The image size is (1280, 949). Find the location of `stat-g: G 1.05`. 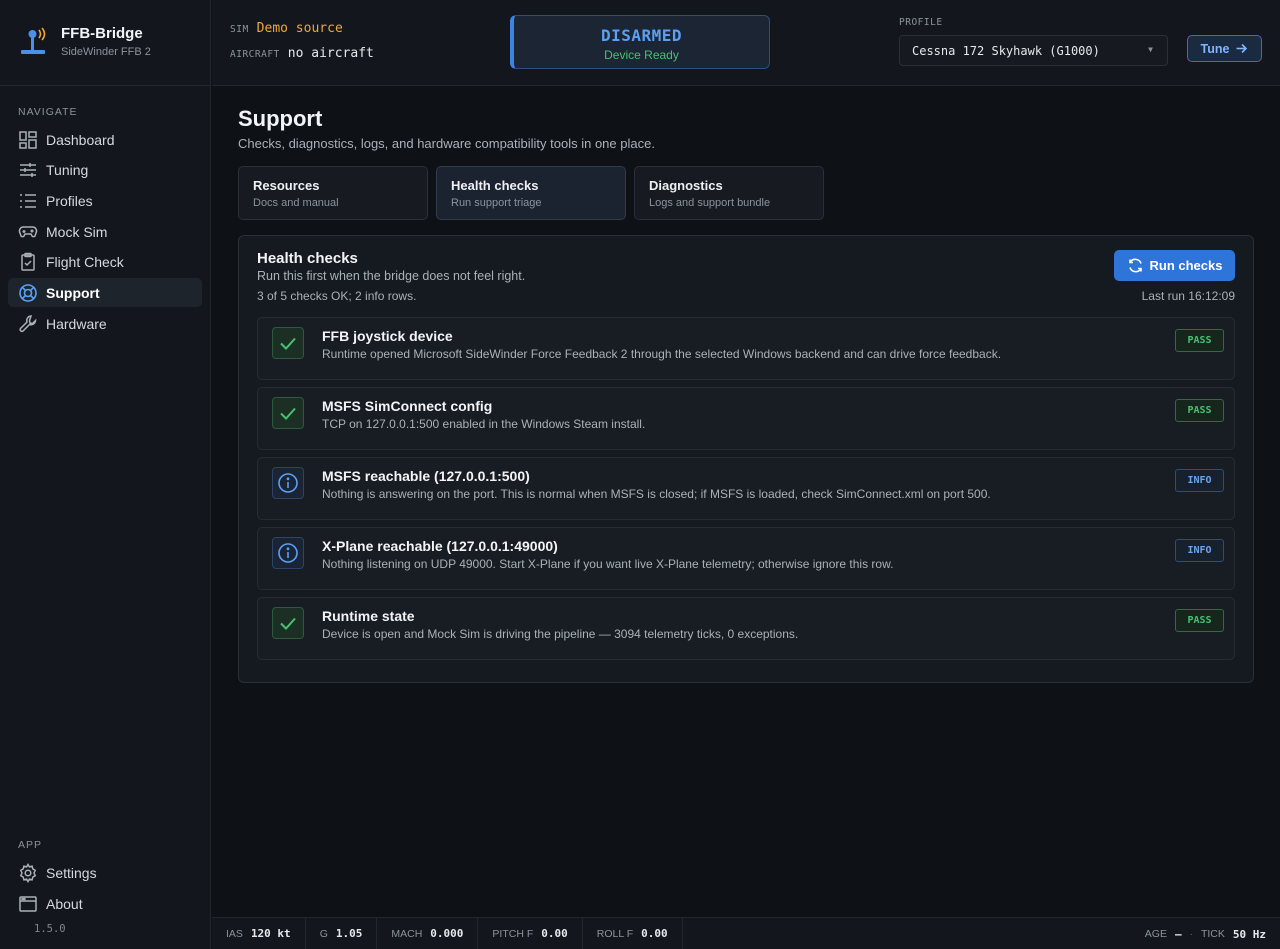

stat-g: G 1.05 is located at coordinates (342, 933).